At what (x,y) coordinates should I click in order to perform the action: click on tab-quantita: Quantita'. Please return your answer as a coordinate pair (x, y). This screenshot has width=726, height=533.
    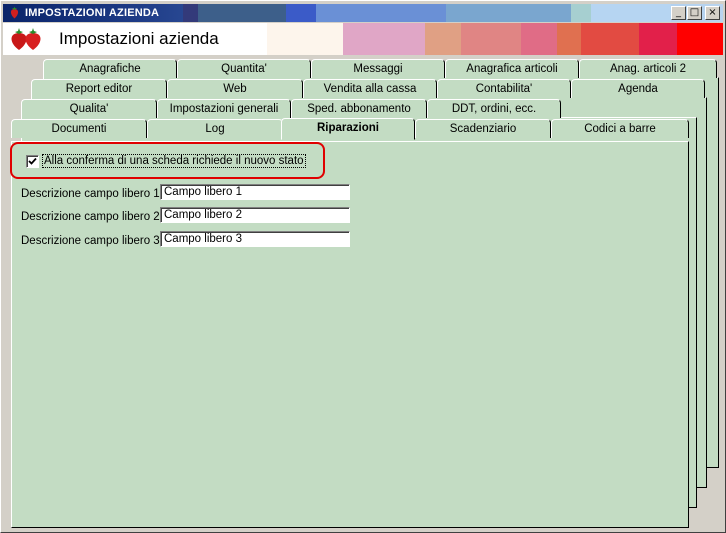
    Looking at the image, I should click on (244, 68).